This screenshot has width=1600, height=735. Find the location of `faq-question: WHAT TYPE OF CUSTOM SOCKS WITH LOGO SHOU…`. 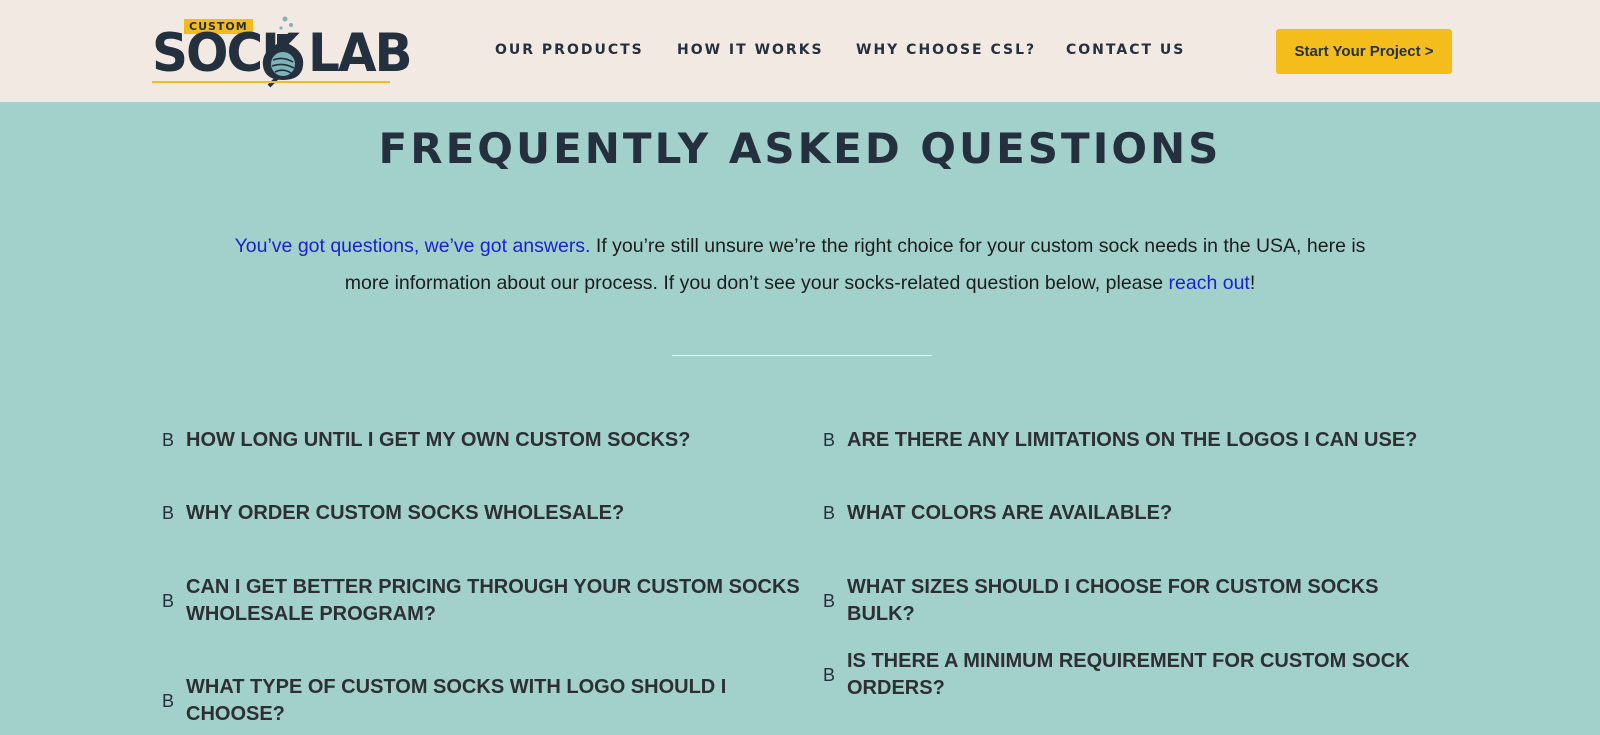

faq-question: WHAT TYPE OF CUSTOM SOCKS WITH LOGO SHOU… is located at coordinates (456, 700).